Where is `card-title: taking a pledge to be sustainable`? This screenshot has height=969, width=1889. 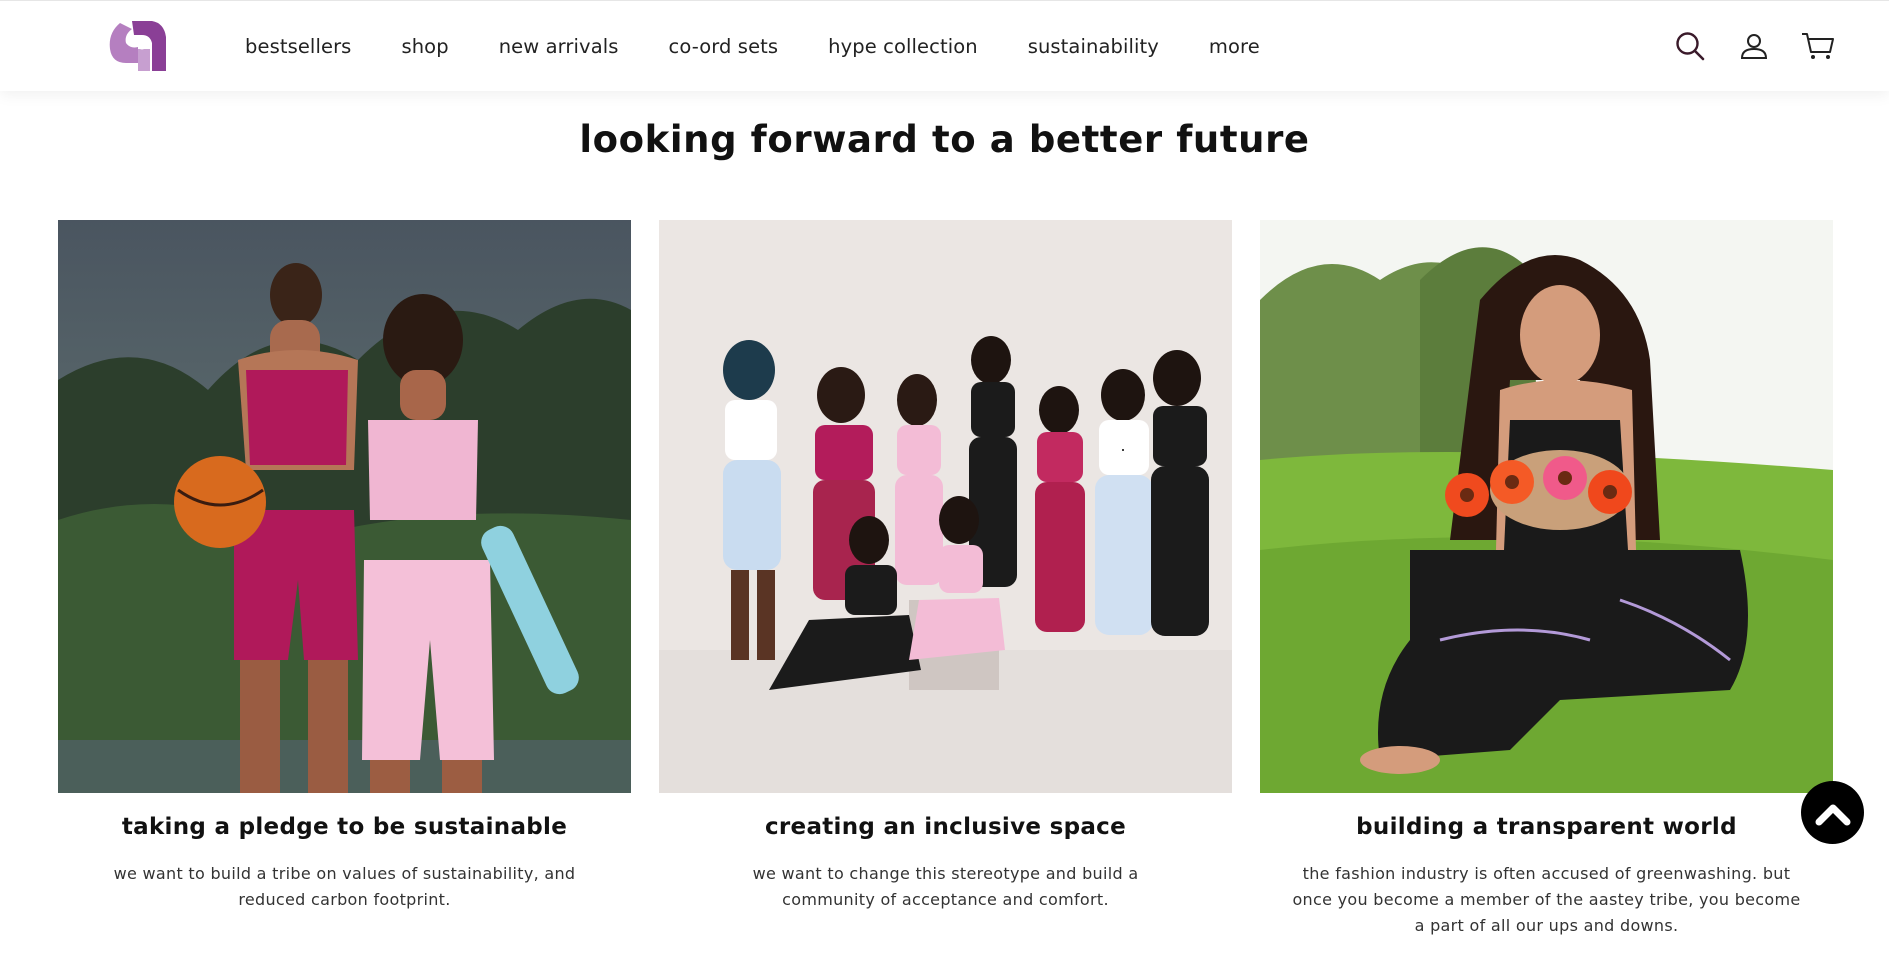
card-title: taking a pledge to be sustainable is located at coordinates (344, 827).